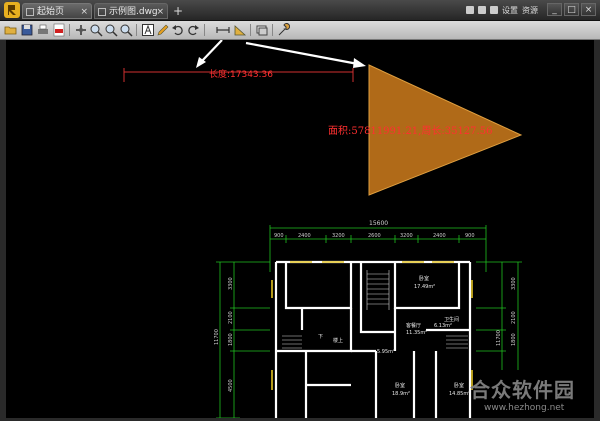 This screenshot has height=421, width=600. Describe the element at coordinates (178, 11) in the screenshot. I see `add-tab-button: +` at that location.